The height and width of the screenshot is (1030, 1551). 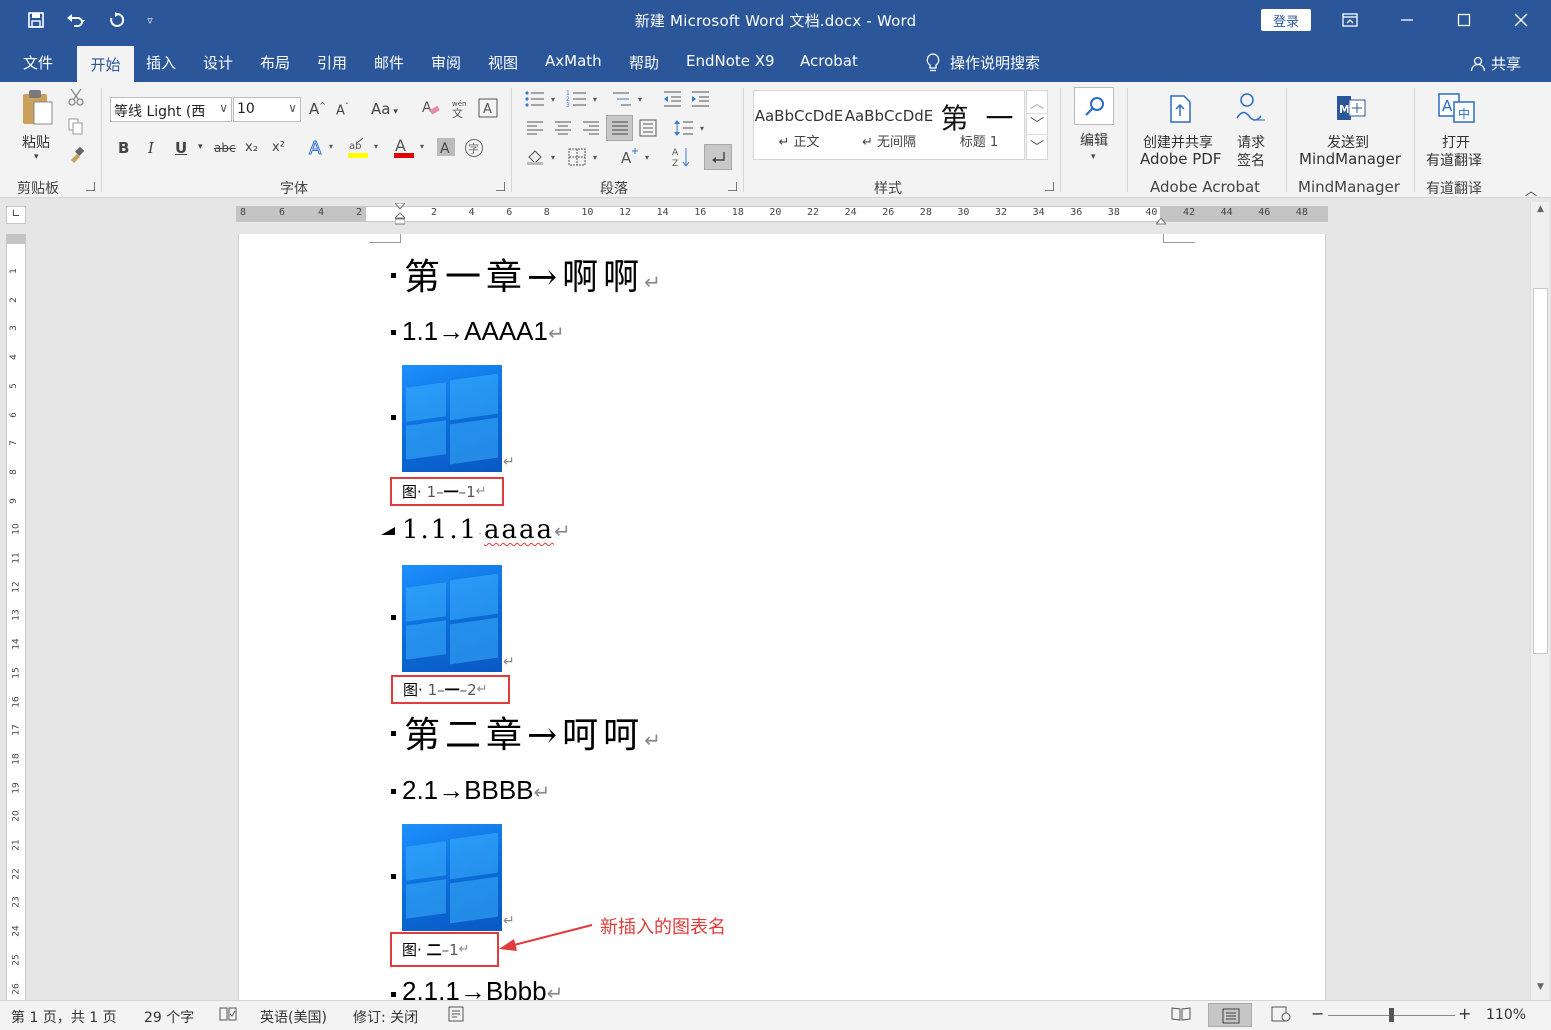 What do you see at coordinates (105, 64) in the screenshot?
I see `tab-home: 开始` at bounding box center [105, 64].